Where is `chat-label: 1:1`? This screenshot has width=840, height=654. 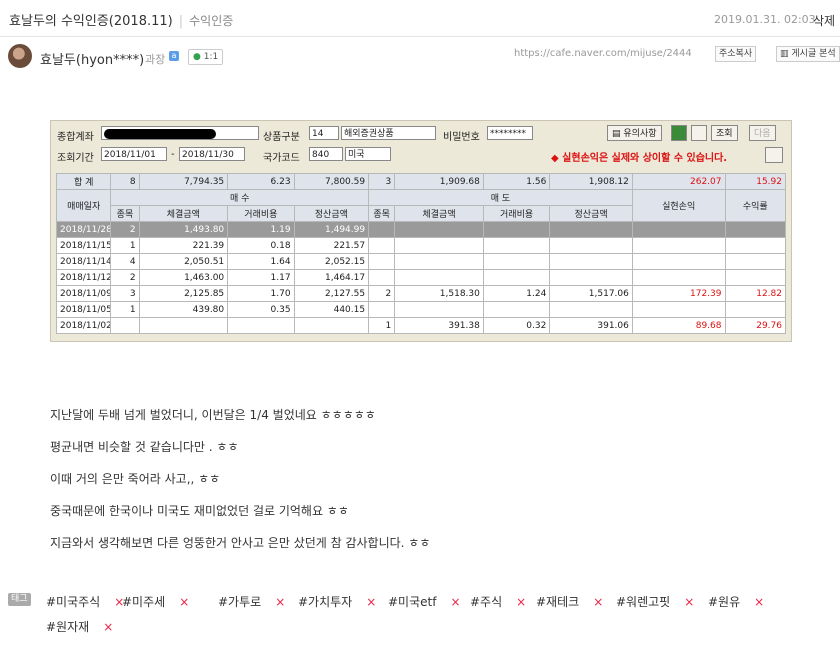
chat-label: 1:1 is located at coordinates (211, 57).